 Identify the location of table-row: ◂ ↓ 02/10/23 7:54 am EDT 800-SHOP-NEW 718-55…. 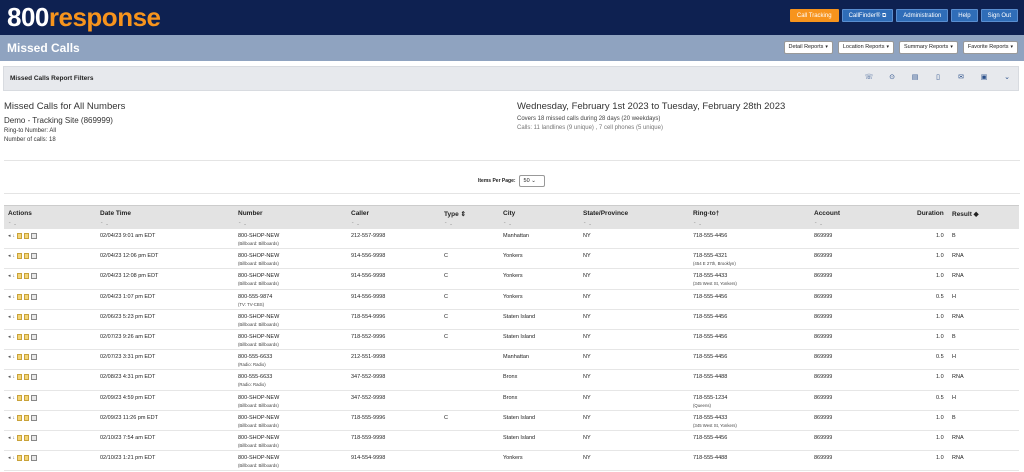
(511, 441).